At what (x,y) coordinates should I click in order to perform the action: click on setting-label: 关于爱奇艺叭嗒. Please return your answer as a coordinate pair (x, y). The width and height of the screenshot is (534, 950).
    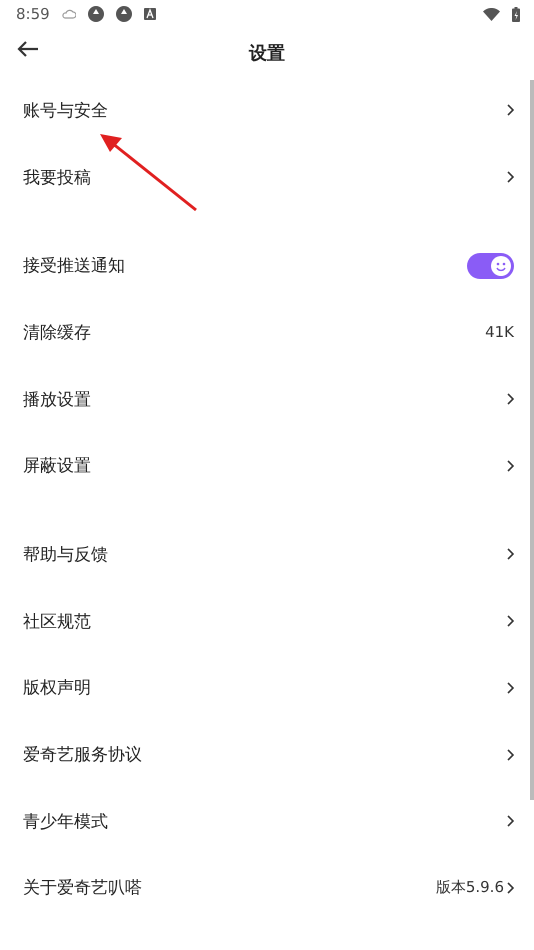
    Looking at the image, I should click on (229, 888).